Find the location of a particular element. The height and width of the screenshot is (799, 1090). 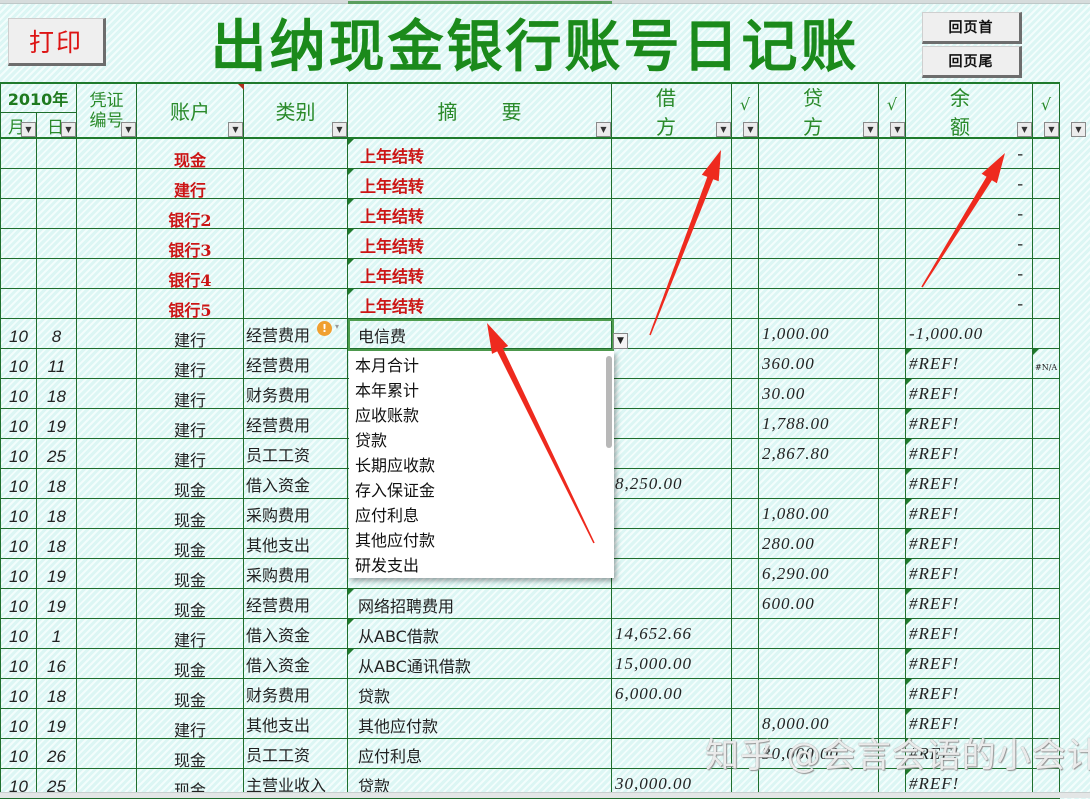

warning-icon: ! is located at coordinates (324, 328).